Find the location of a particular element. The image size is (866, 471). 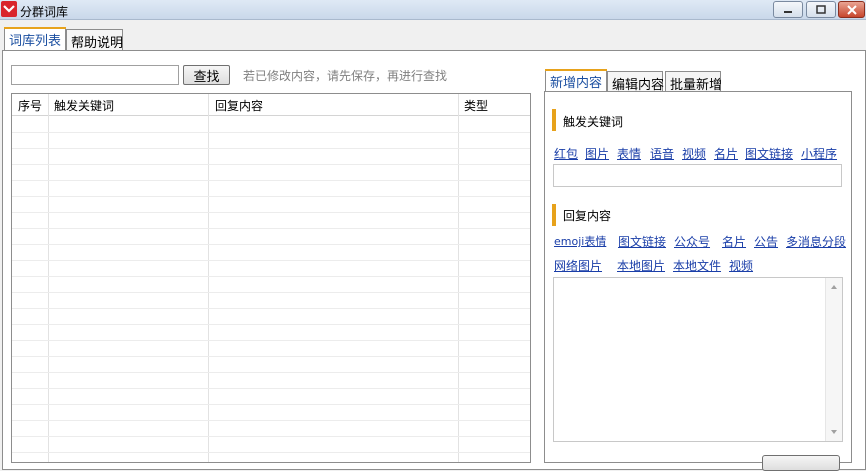

tab-add-content: 新增内容 is located at coordinates (576, 81).